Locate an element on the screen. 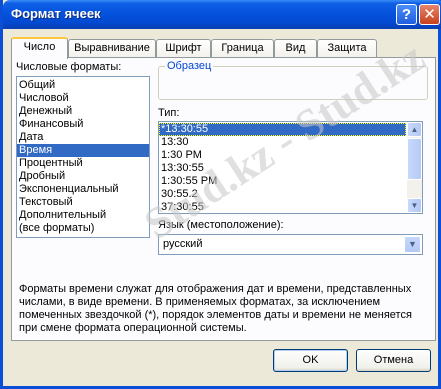 Image resolution: width=441 pixels, height=389 pixels. ok-button: OK is located at coordinates (310, 360).